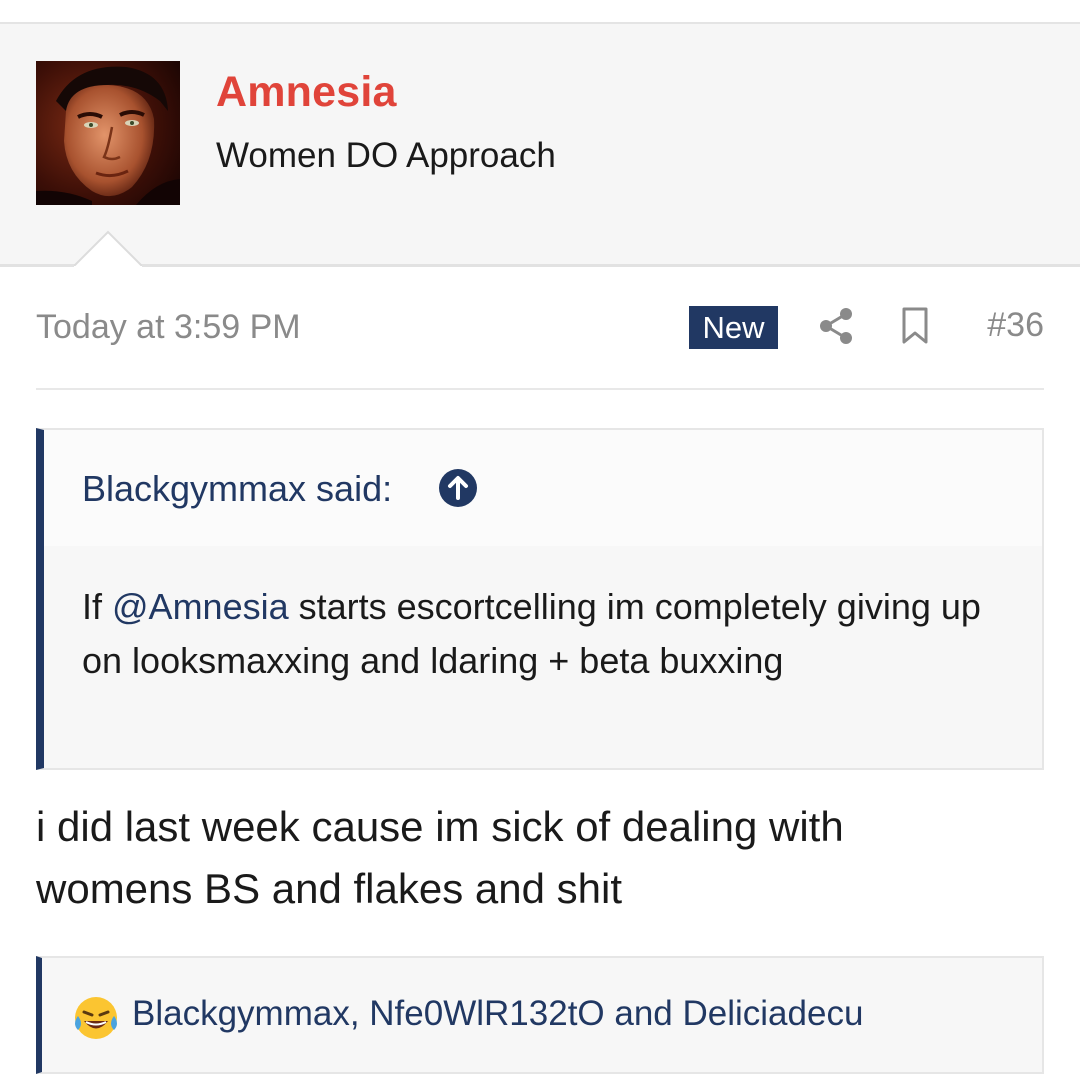 The image size is (1080, 1080). Describe the element at coordinates (96, 1018) in the screenshot. I see `laughing-tears-emoji-icon` at that location.